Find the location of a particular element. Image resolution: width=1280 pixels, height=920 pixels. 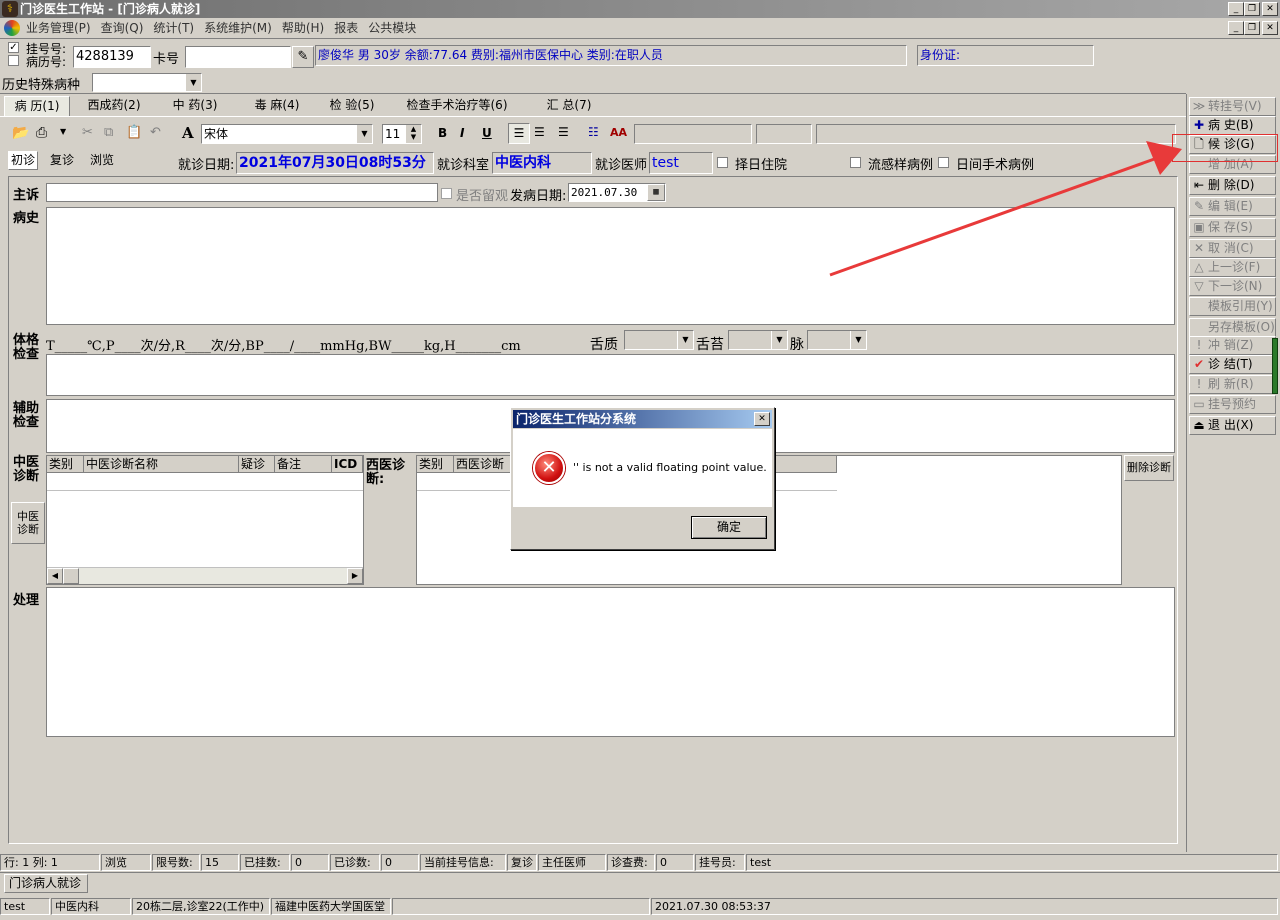

side-save-button: ▣ 保 存(S) is located at coordinates (1232, 227).